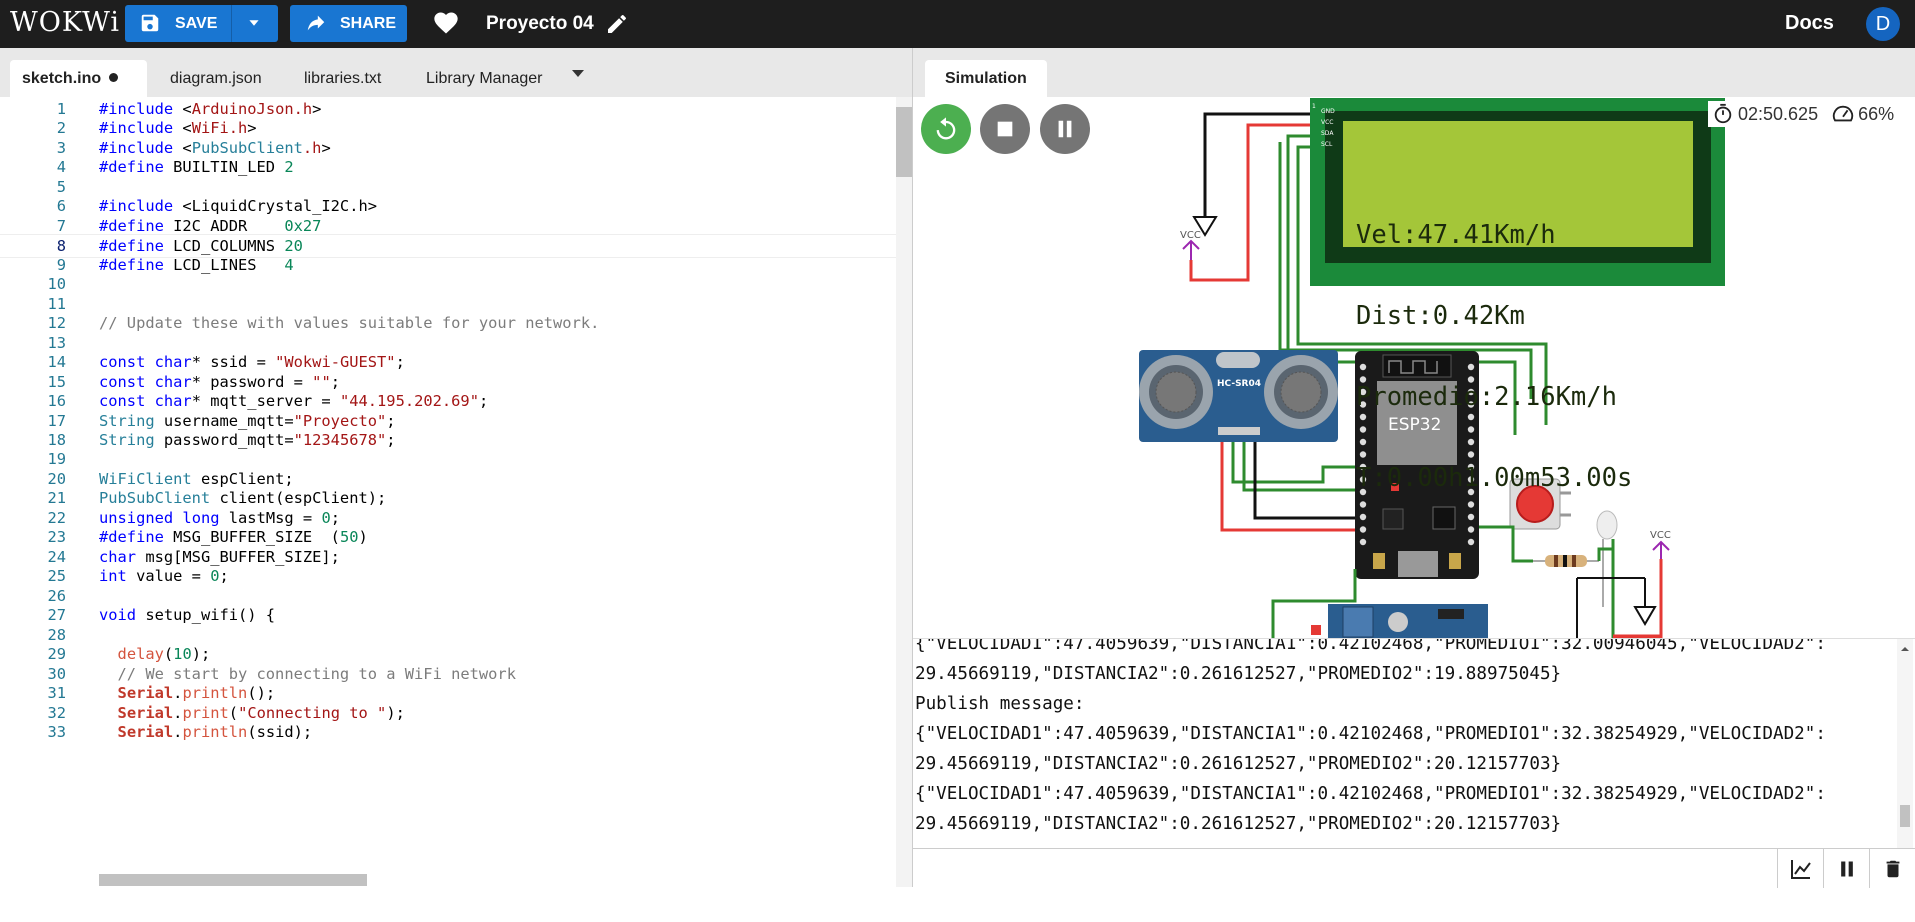  I want to click on share-button: SHARE, so click(348, 23).